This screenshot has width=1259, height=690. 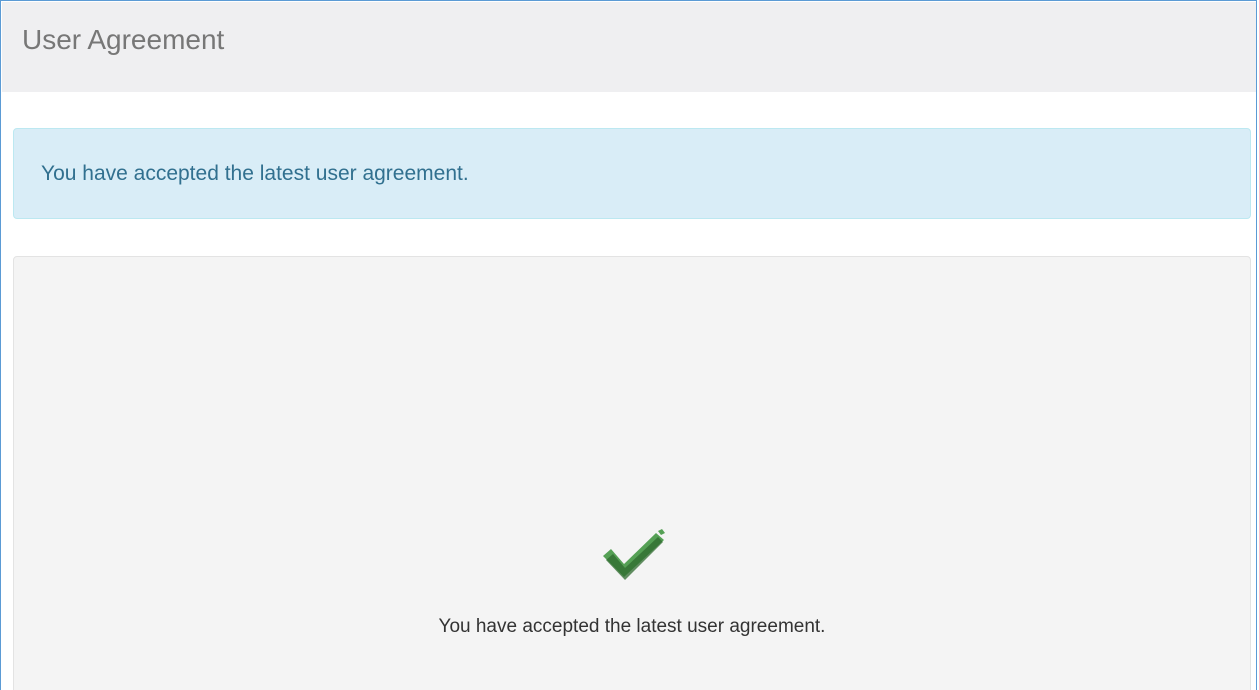 I want to click on page-header: User Agreement, so click(x=629, y=47).